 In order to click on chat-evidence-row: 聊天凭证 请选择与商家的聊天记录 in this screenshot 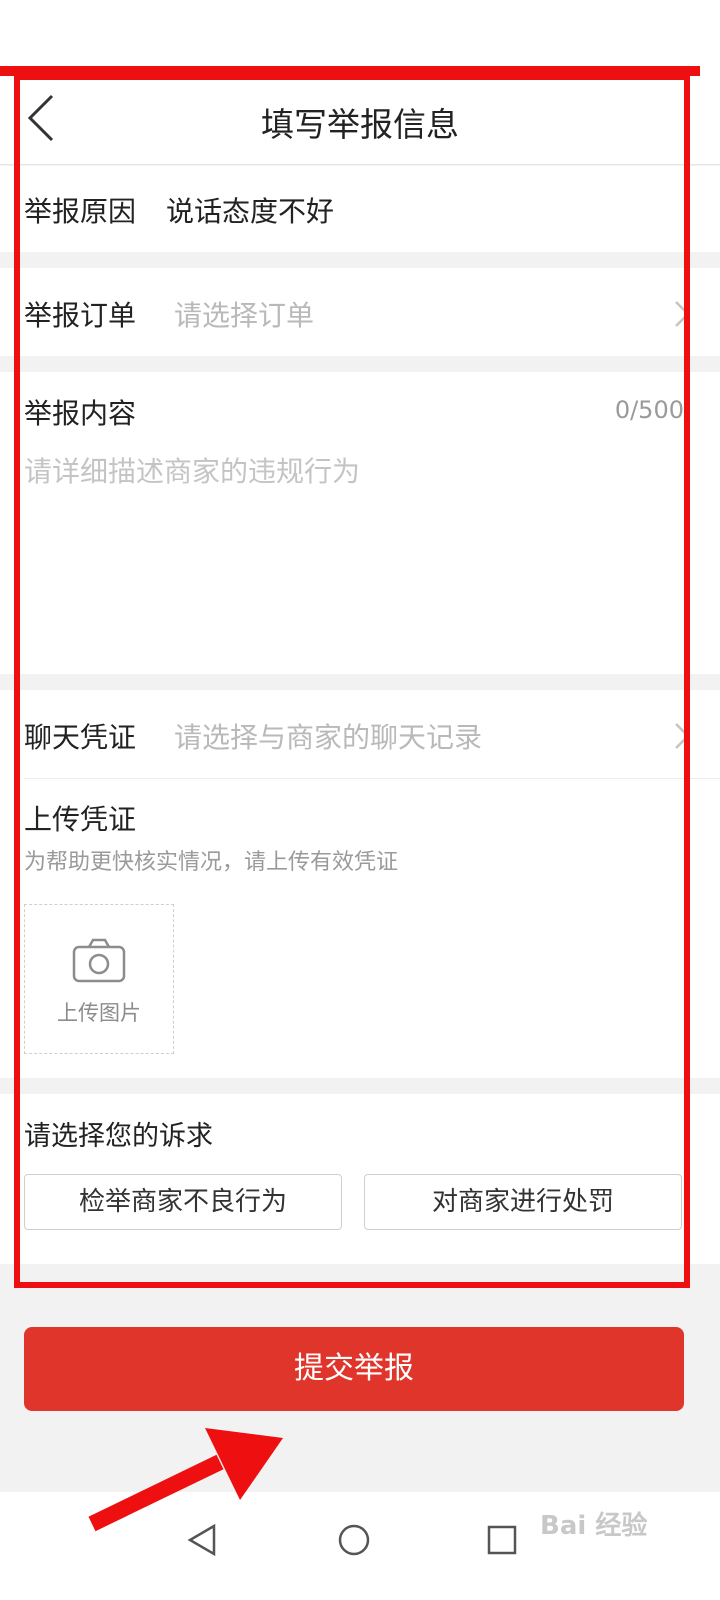, I will do `click(360, 734)`.